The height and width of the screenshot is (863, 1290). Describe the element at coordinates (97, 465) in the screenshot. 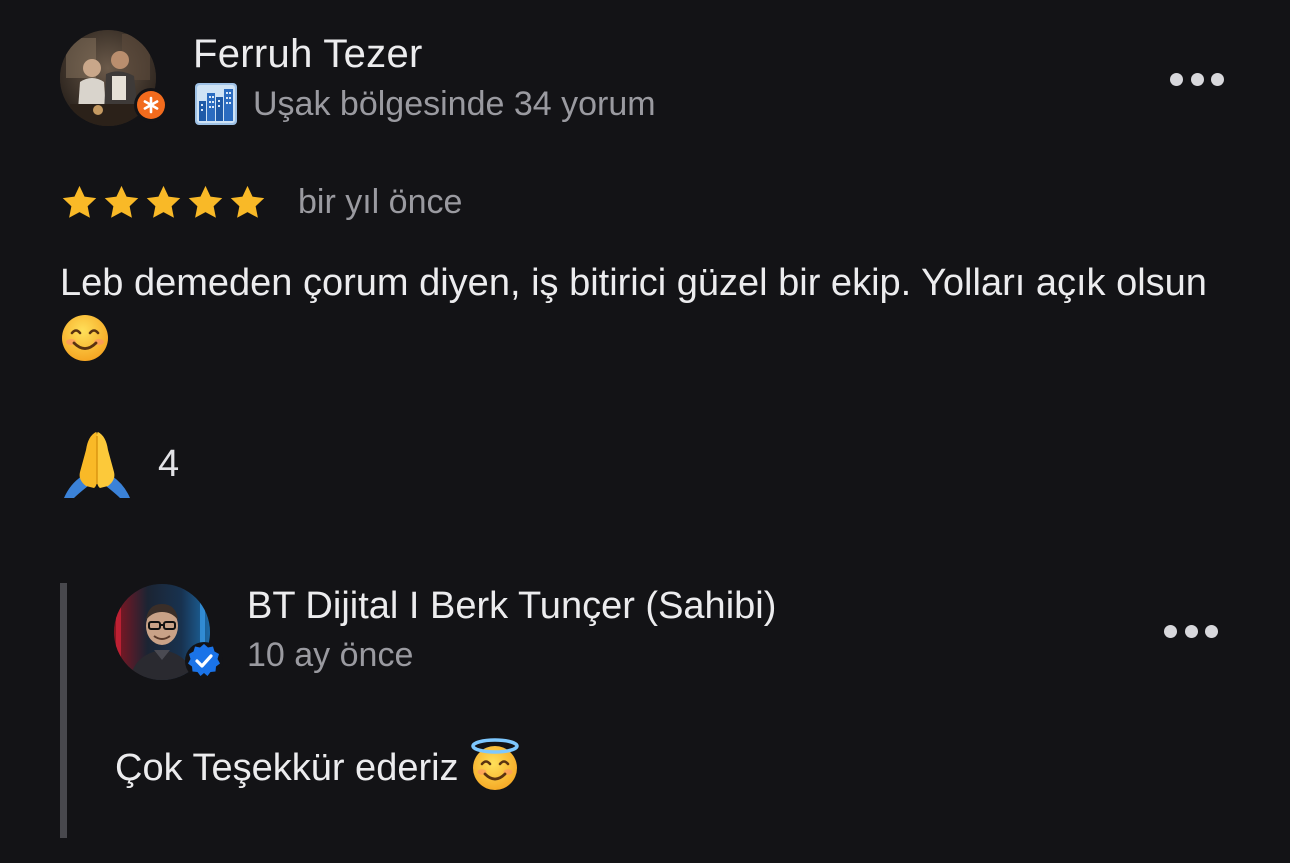

I see `folded-hands-icon` at that location.